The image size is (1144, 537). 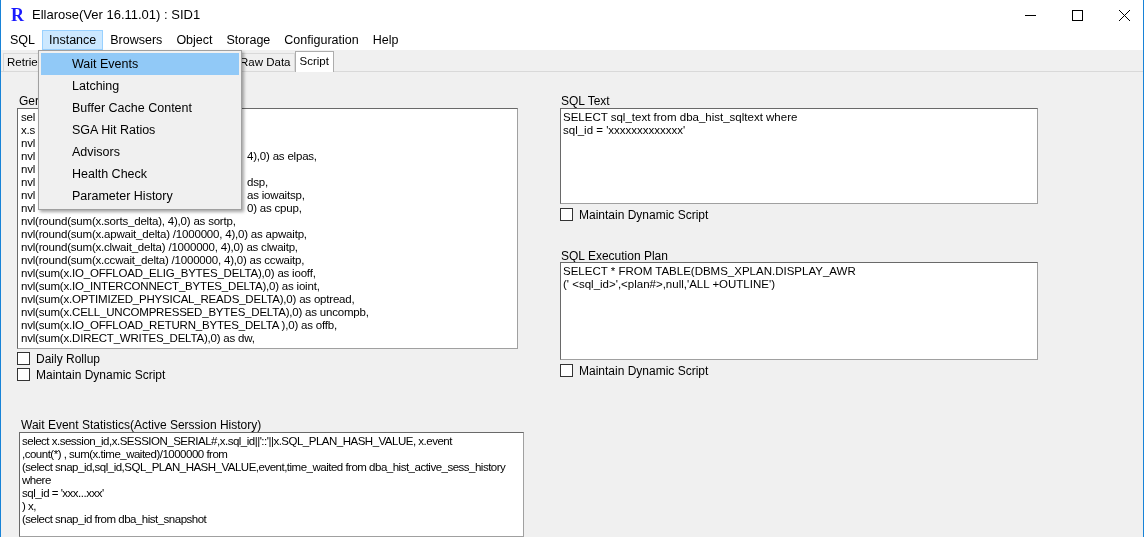 I want to click on code-line: as iowaitsp,, so click(x=276, y=195).